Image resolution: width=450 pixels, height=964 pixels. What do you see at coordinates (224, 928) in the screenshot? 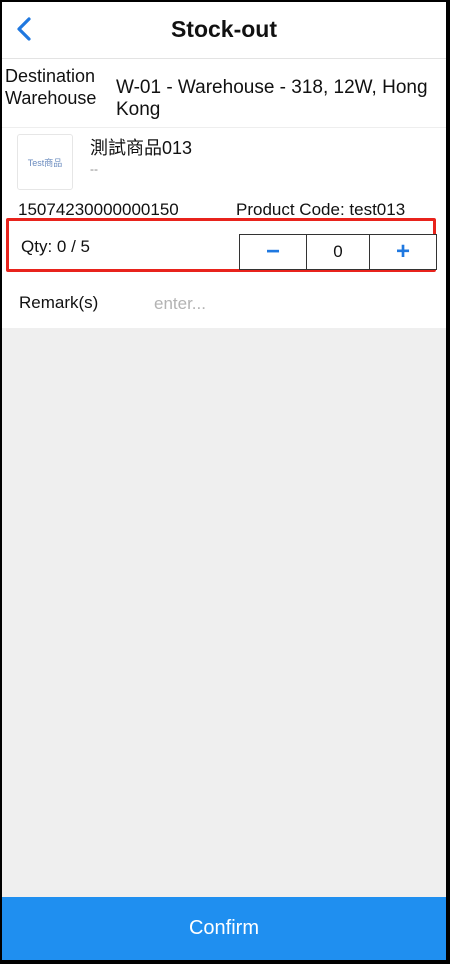
I see `confirm-button: Confirm` at bounding box center [224, 928].